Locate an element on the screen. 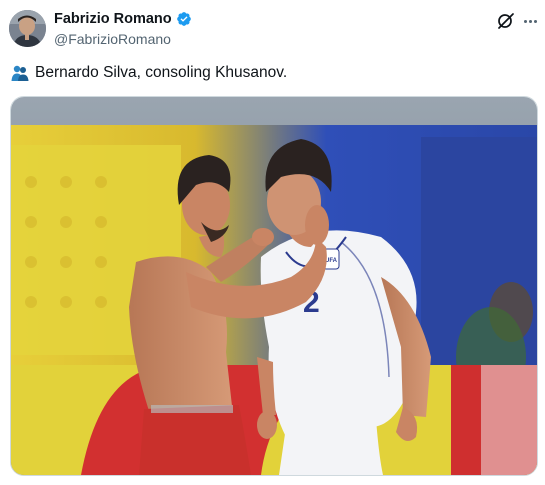 The height and width of the screenshot is (485, 545). ufa-badge: UFA is located at coordinates (331, 261).